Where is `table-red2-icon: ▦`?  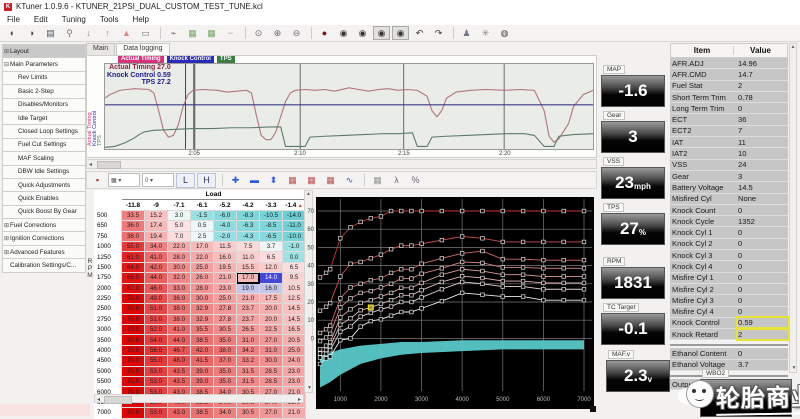
table-red2-icon: ▦ is located at coordinates (311, 180).